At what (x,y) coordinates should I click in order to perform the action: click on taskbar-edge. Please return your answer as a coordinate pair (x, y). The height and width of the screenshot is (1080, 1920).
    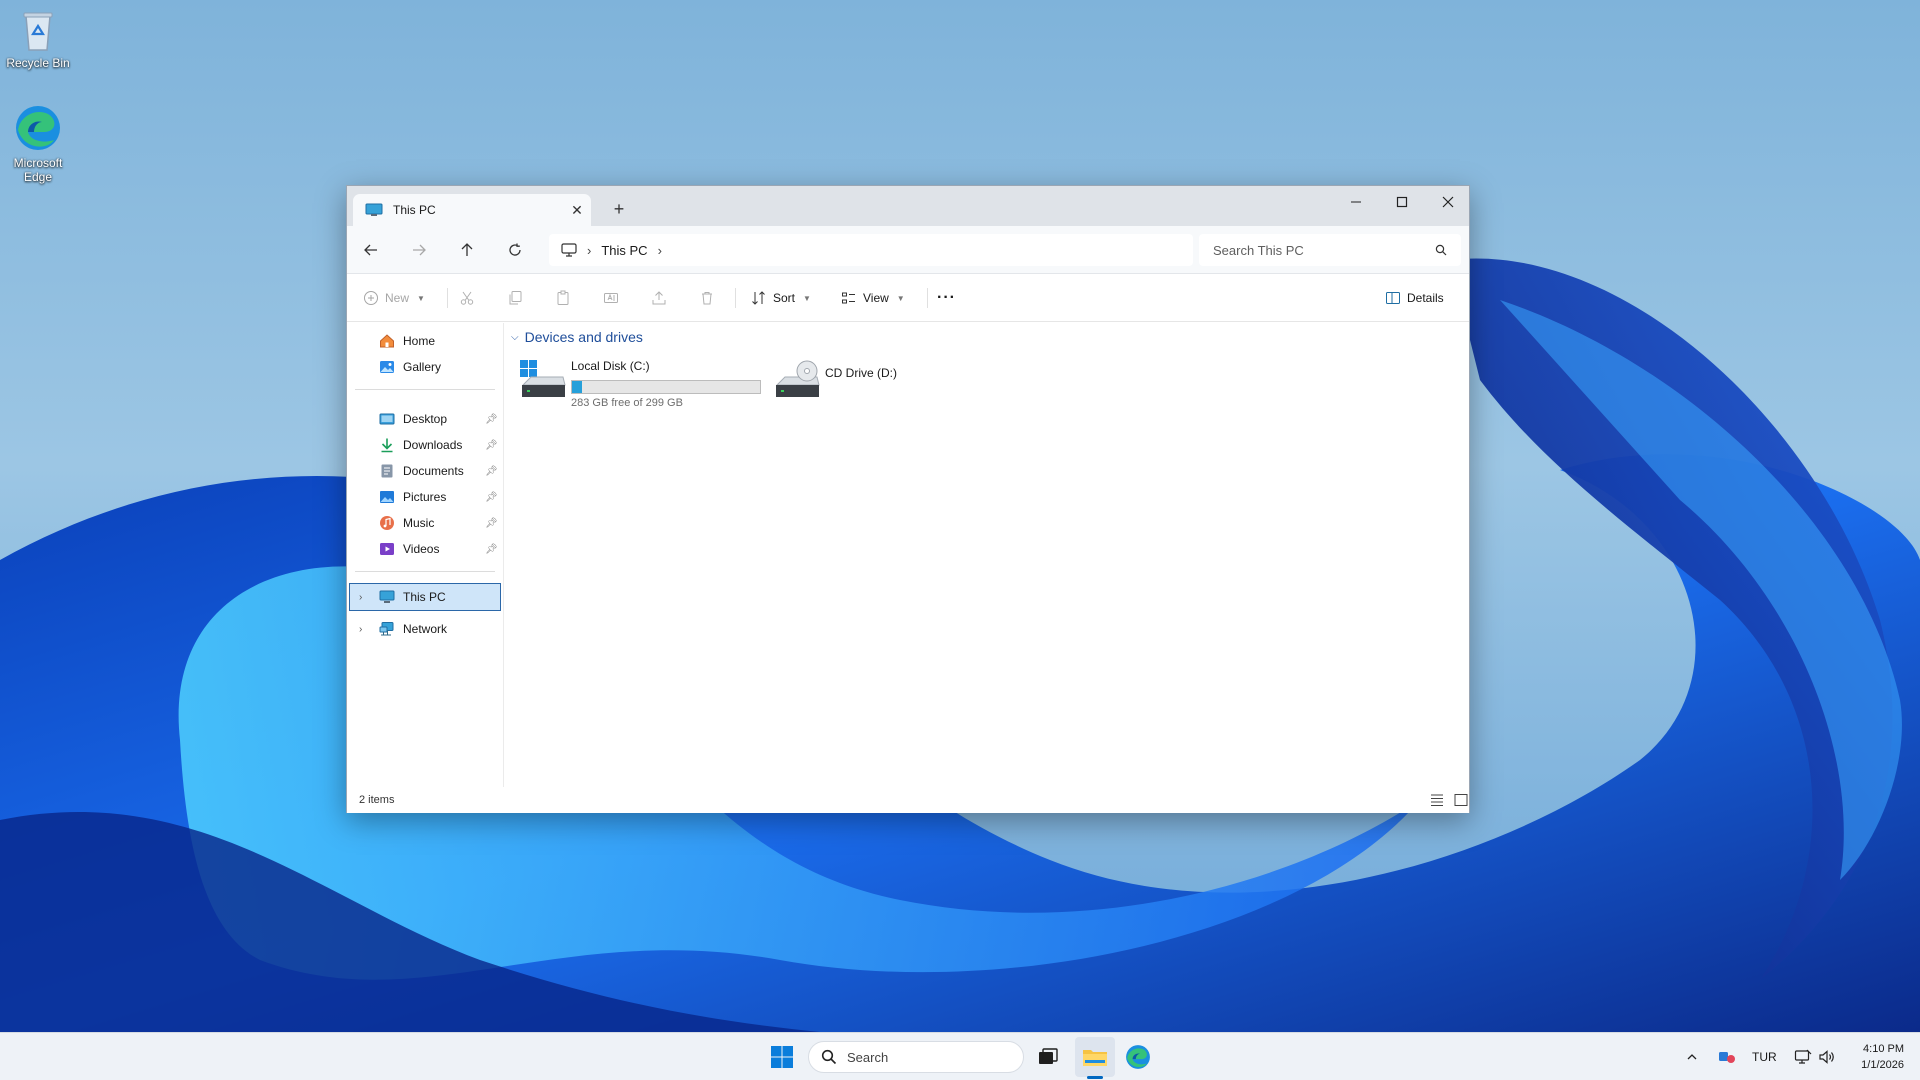
    Looking at the image, I should click on (1138, 1057).